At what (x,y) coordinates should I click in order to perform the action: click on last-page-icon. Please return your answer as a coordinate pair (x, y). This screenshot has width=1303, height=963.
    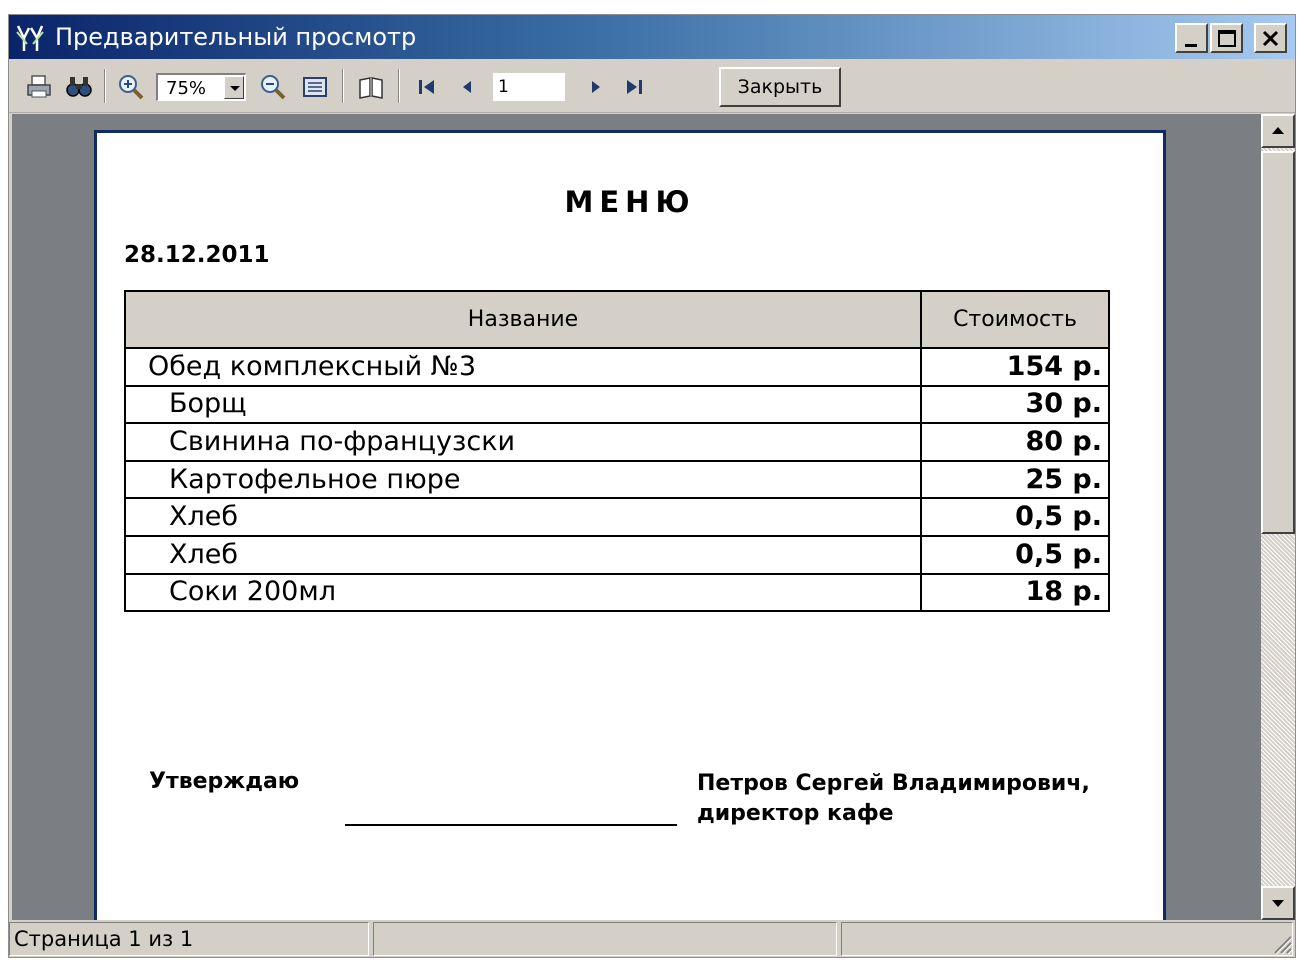
    Looking at the image, I should click on (634, 87).